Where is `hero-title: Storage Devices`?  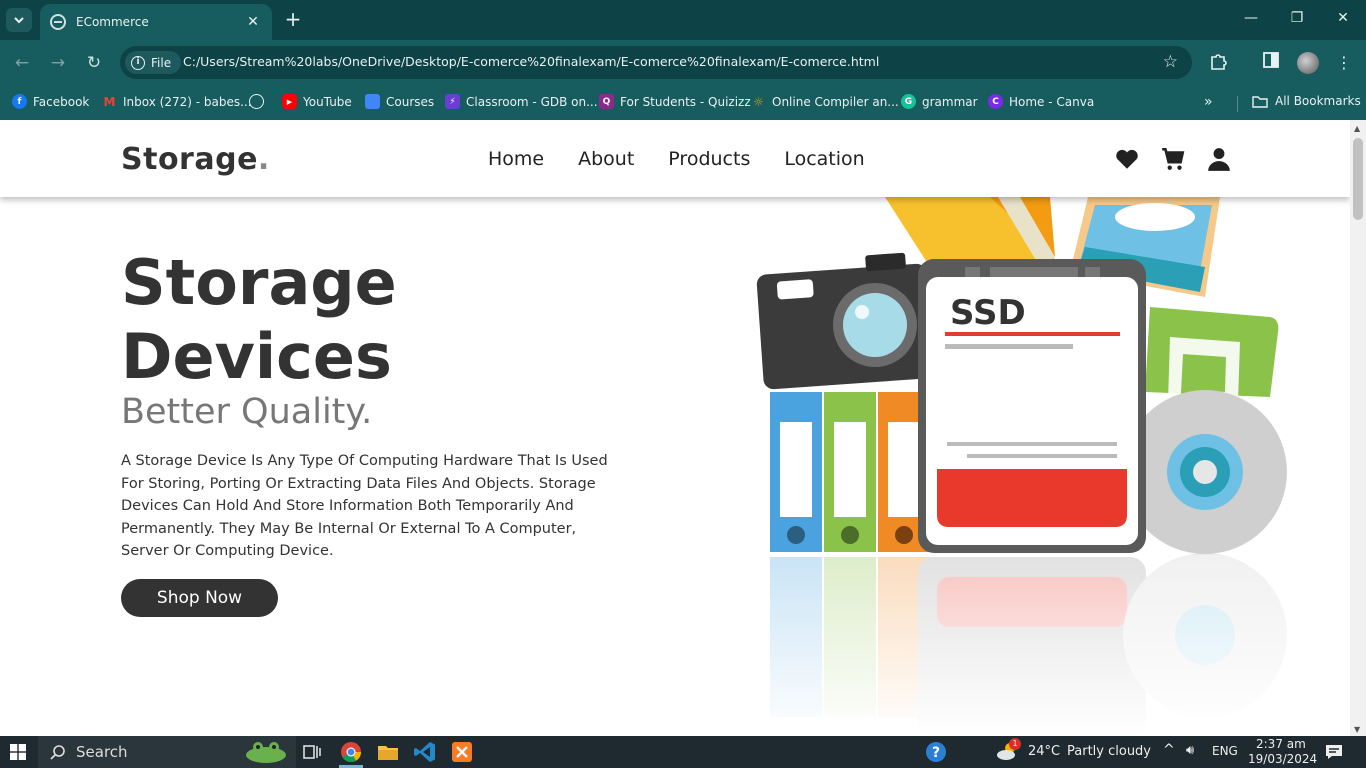 hero-title: Storage Devices is located at coordinates (259, 320).